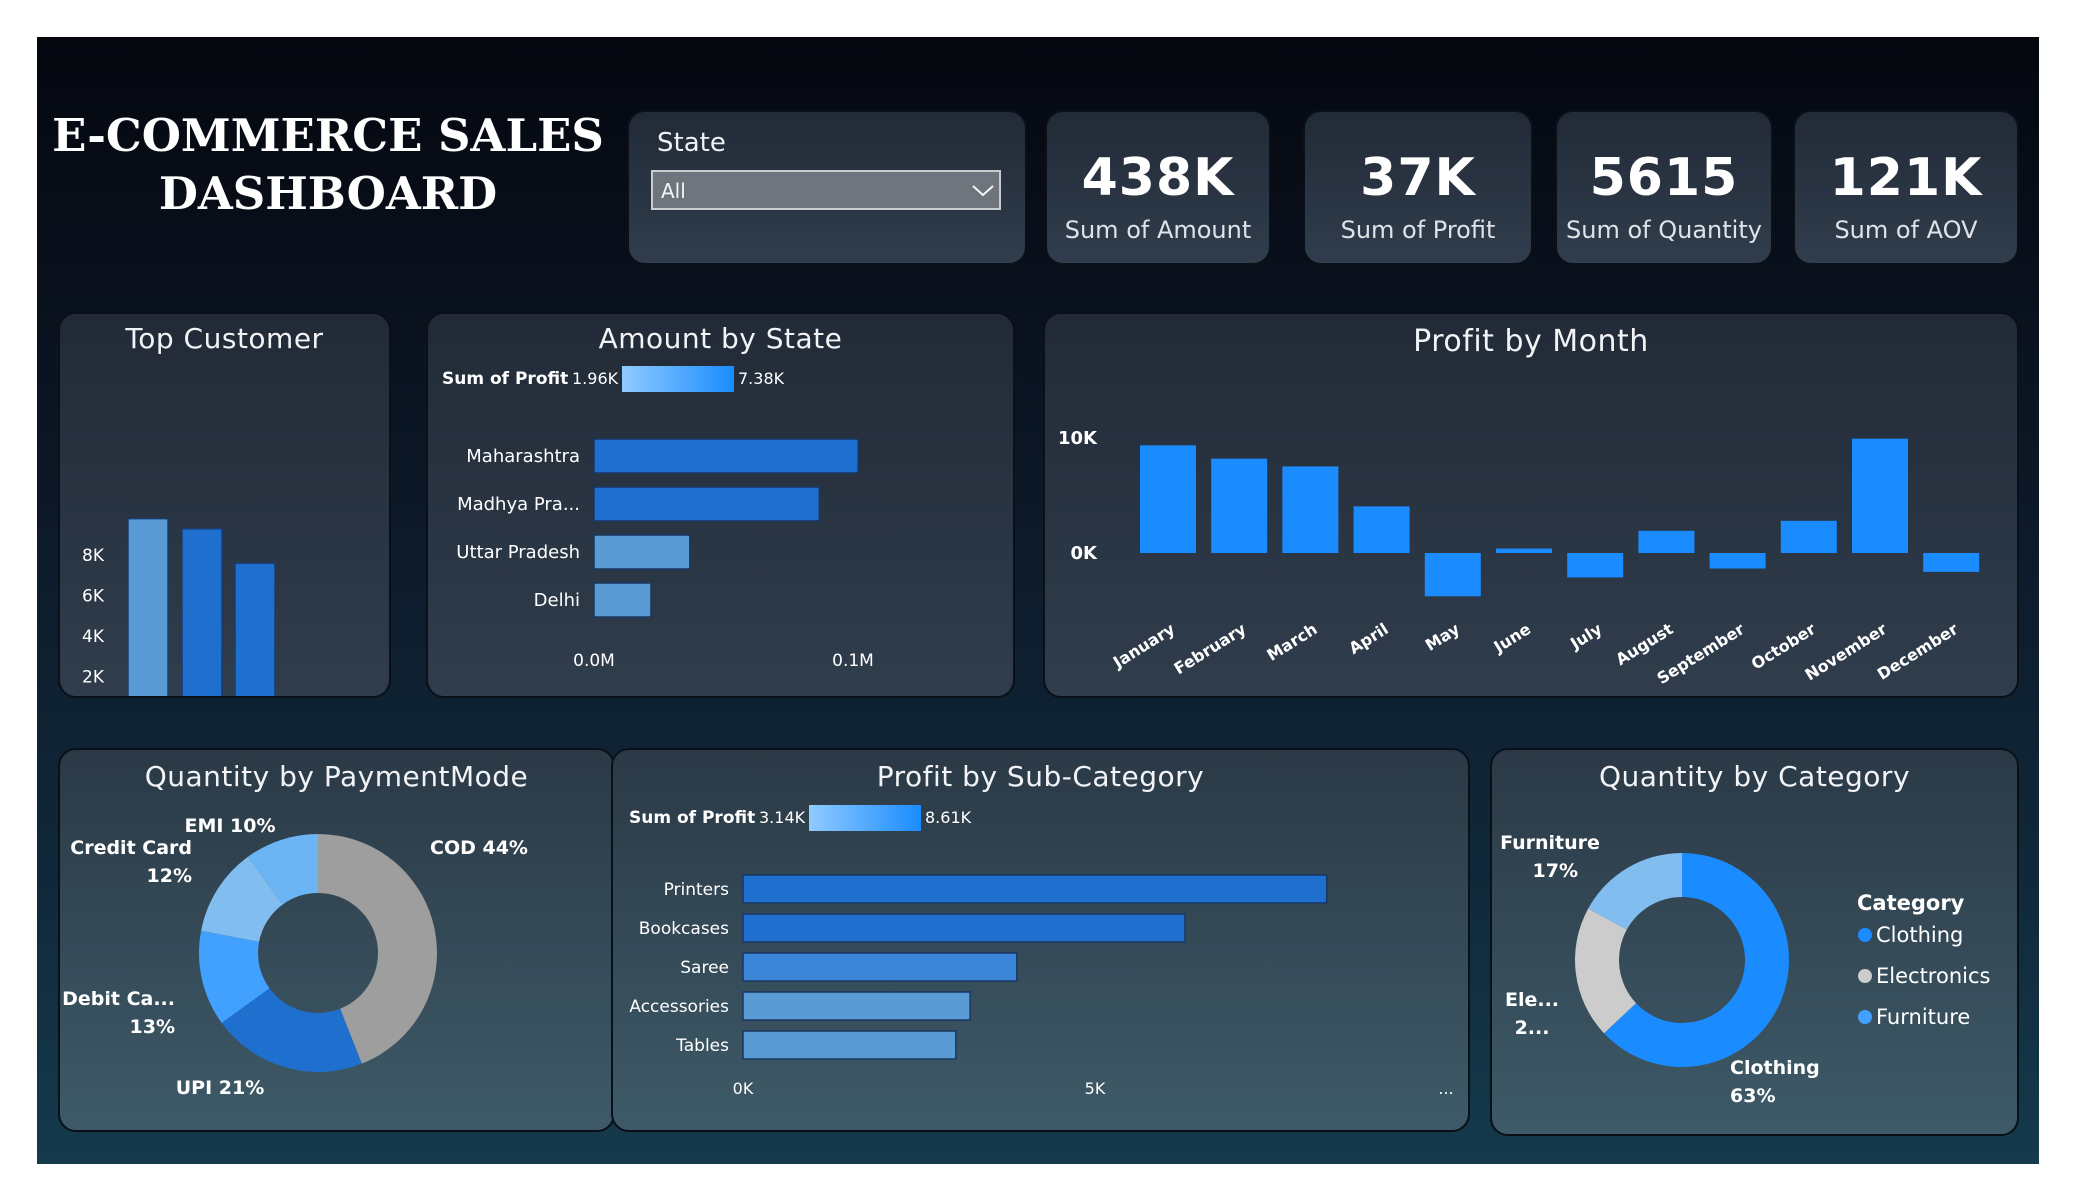 The height and width of the screenshot is (1200, 2075). I want to click on kpi-card-aov: 121K Sum of AOV, so click(1906, 187).